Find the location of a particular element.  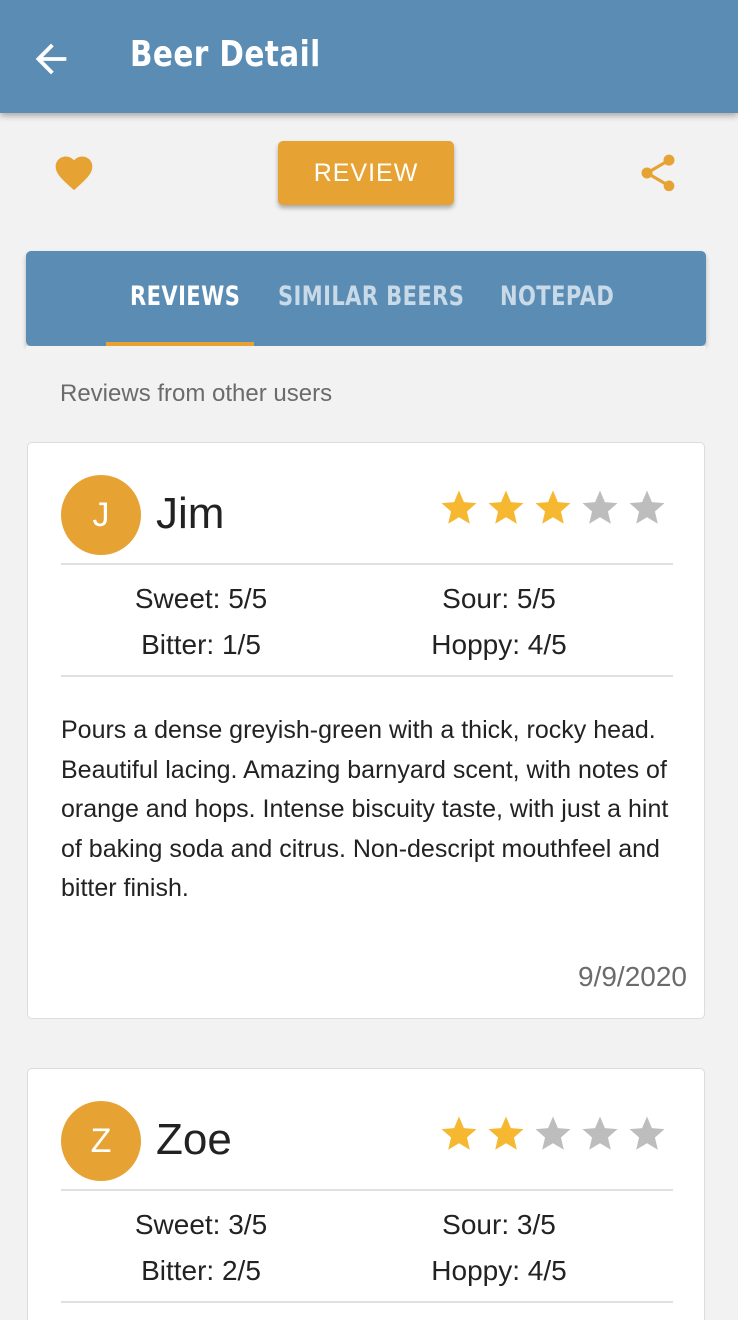

sweet-rating: Sweet: 3/5 is located at coordinates (201, 1224).